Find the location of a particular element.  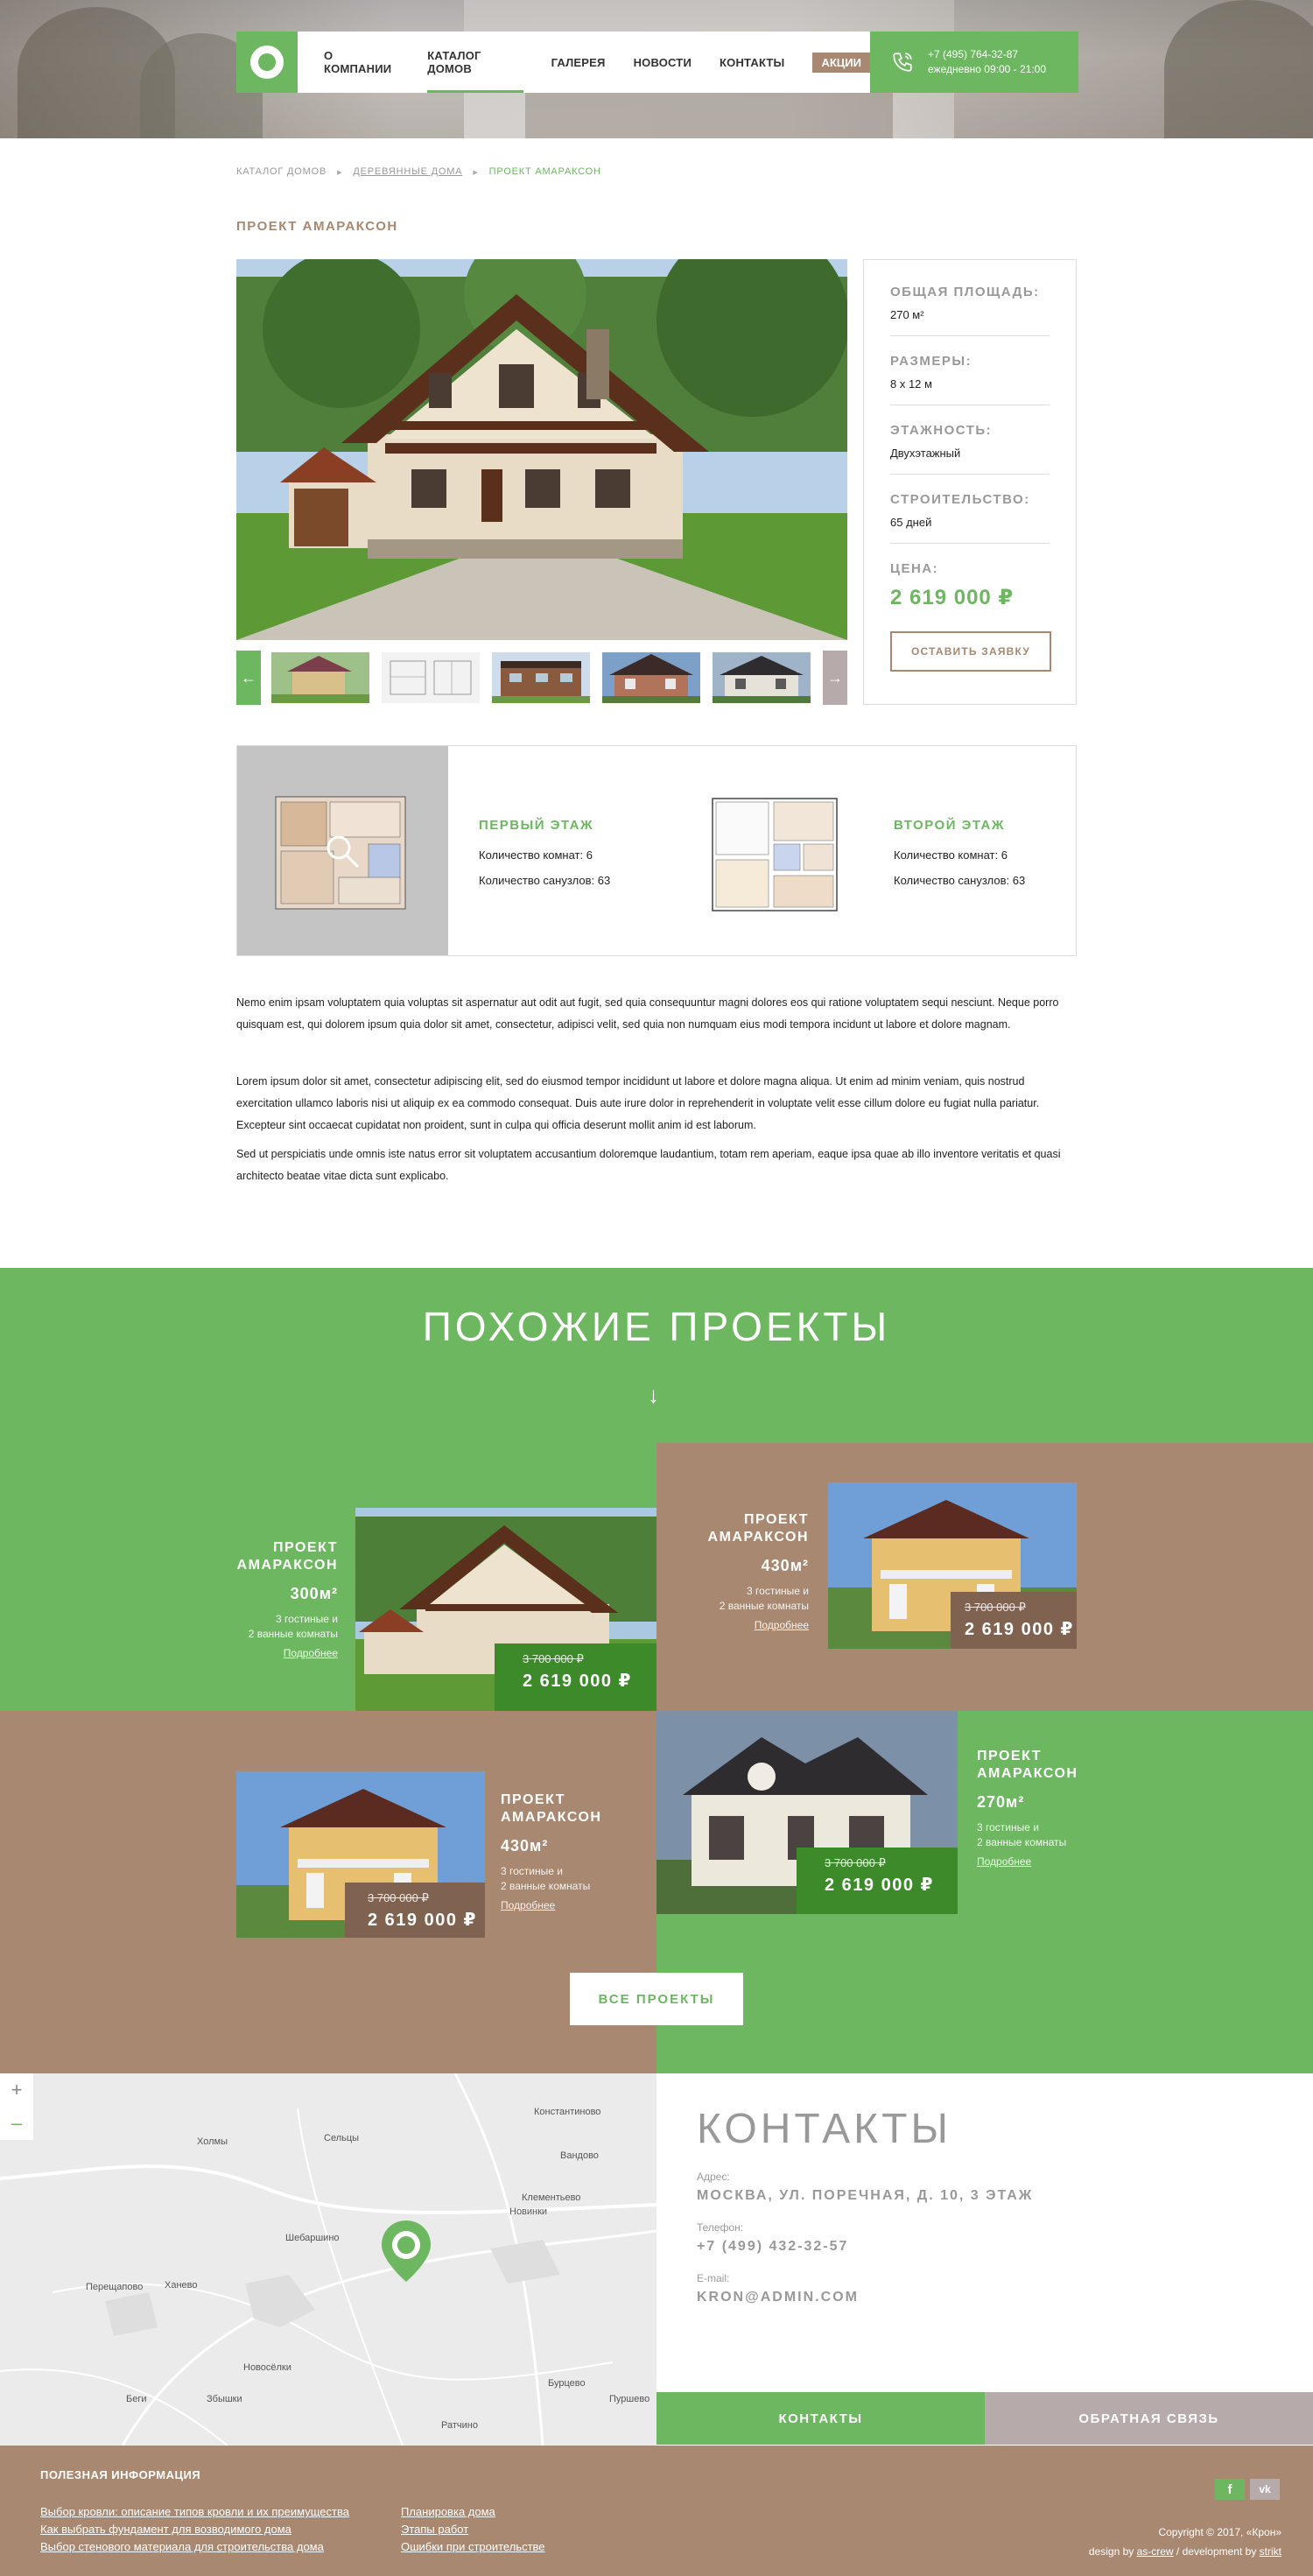

footer-link: Этапы работ is located at coordinates (473, 2529).